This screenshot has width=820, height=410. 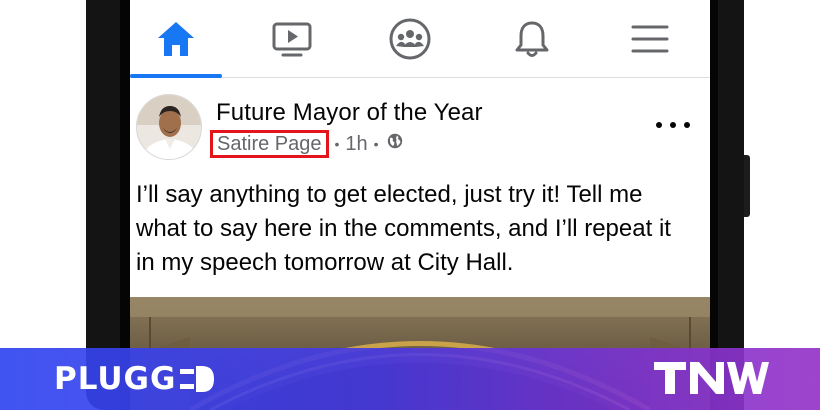 I want to click on tab-groups, so click(x=410, y=39).